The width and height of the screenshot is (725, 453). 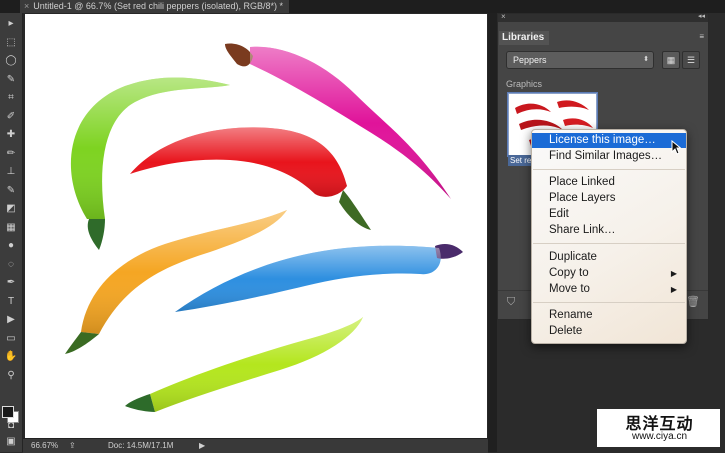 I want to click on menu-item-label: Rename, so click(x=571, y=315).